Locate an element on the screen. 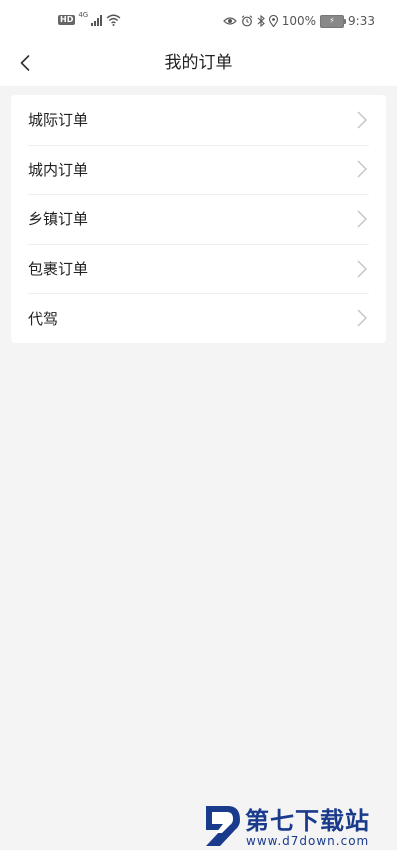  hd-badge: HD is located at coordinates (67, 20).